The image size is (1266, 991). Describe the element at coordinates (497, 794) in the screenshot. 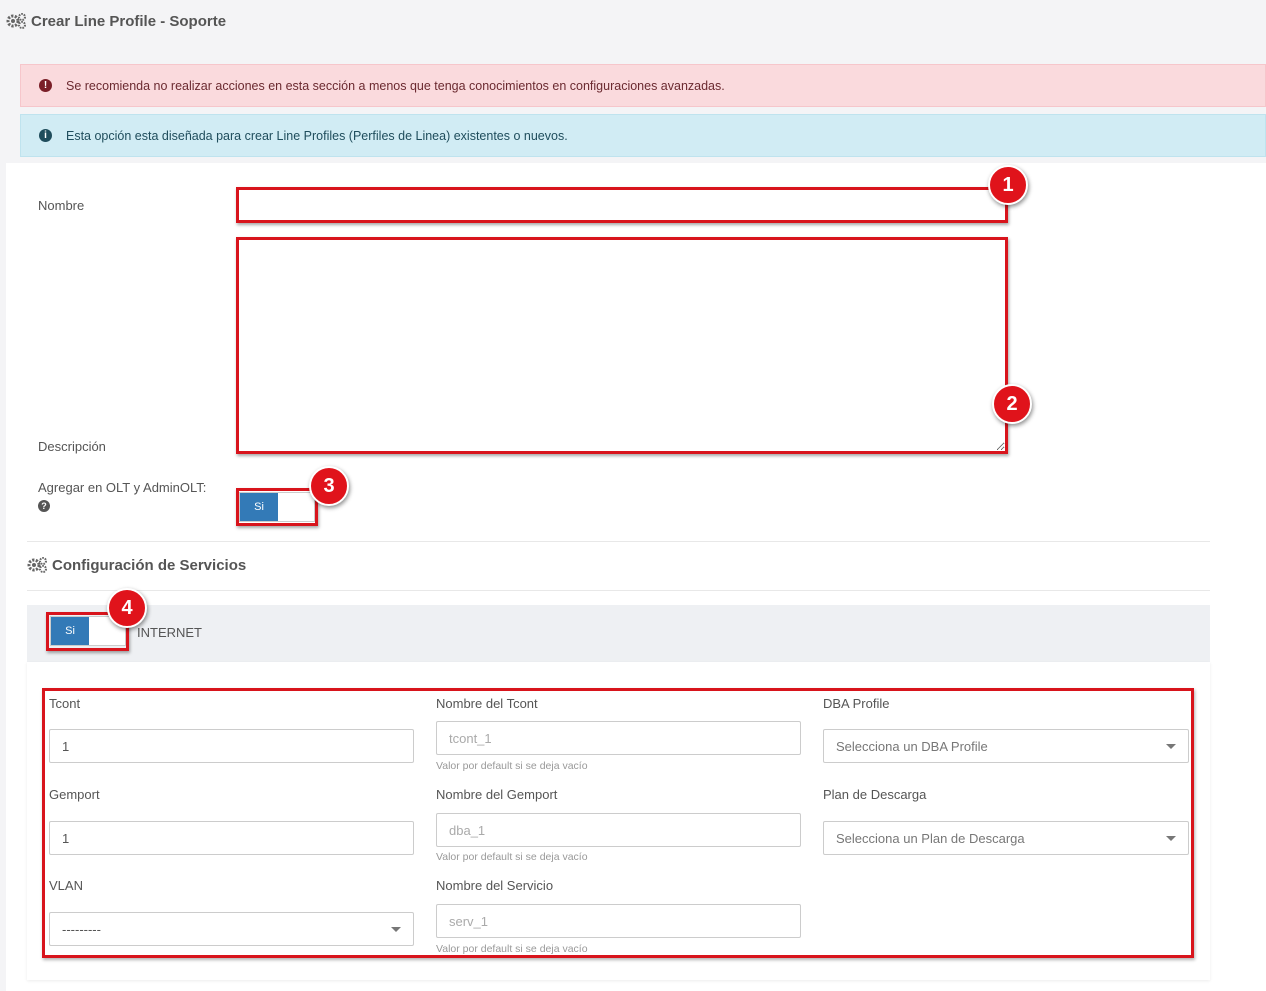

I see `nombre-gemport-label: Nombre del Gemport` at that location.